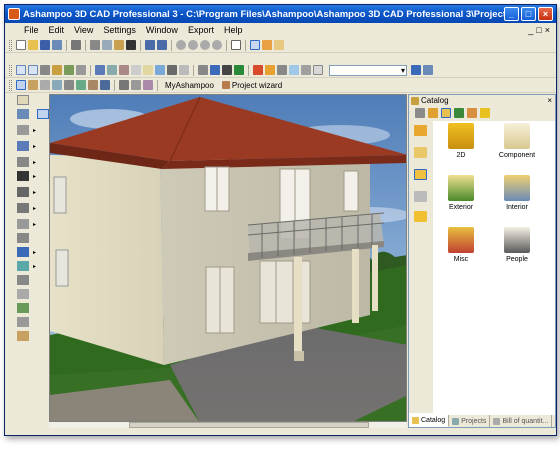  Describe the element at coordinates (270, 70) in the screenshot. I see `texture-icon` at that location.